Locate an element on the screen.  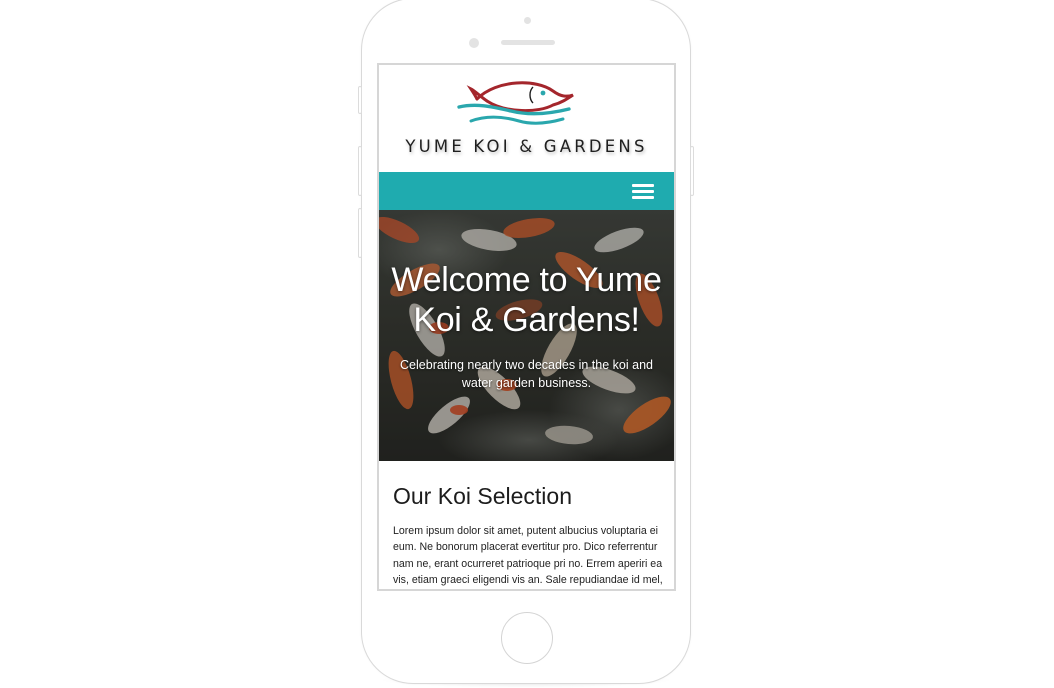
site-header: YUME KOI & GARDENS is located at coordinates (526, 118).